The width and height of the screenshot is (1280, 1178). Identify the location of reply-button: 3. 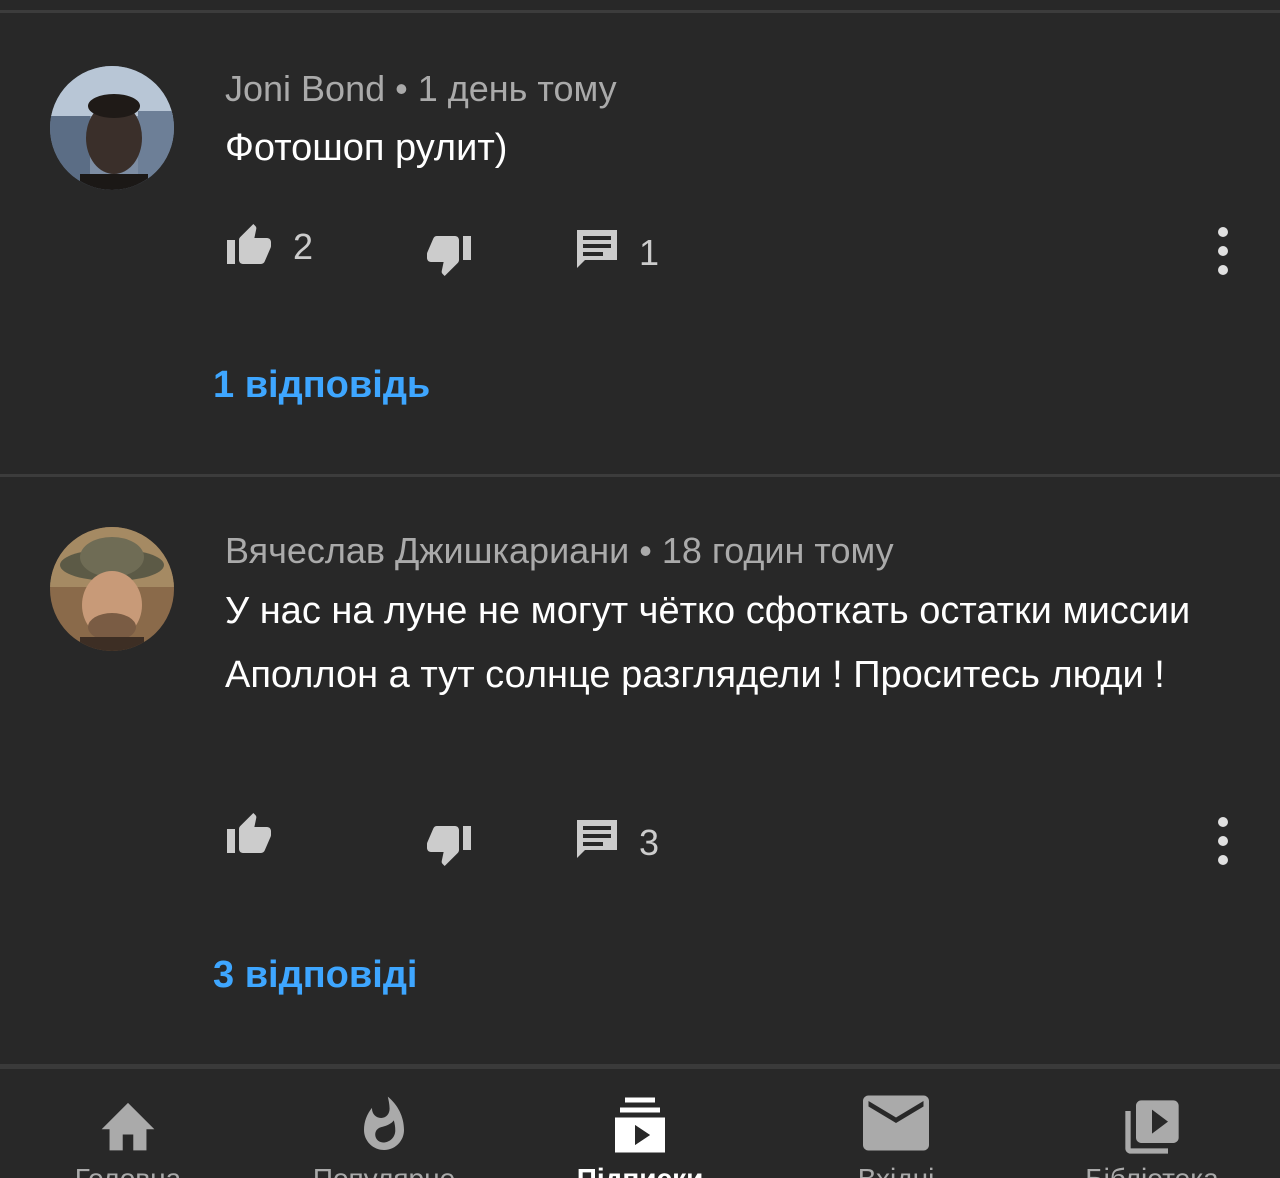
(617, 842).